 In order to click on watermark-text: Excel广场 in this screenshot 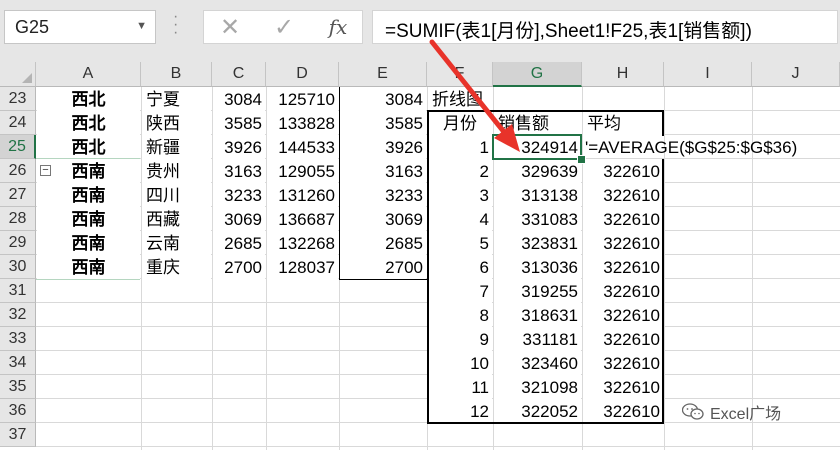, I will do `click(746, 414)`.